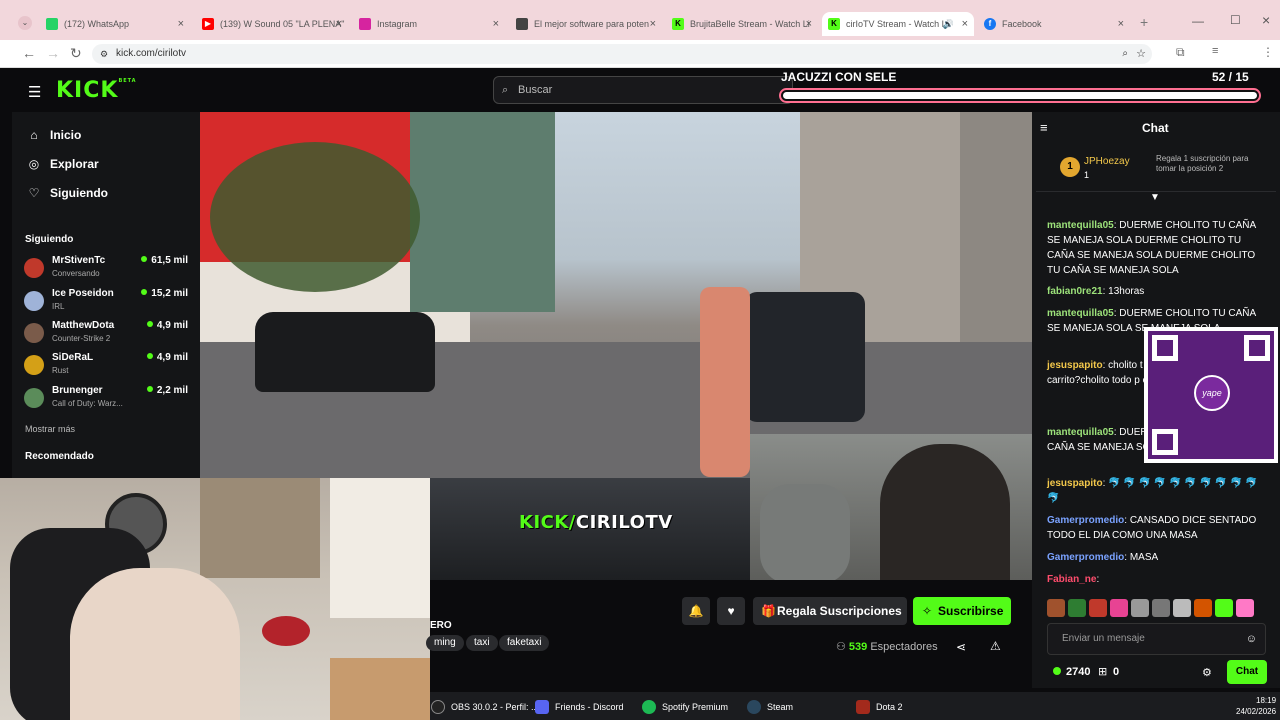  What do you see at coordinates (770, 707) in the screenshot?
I see `taskbar-item-steam: Steam` at bounding box center [770, 707].